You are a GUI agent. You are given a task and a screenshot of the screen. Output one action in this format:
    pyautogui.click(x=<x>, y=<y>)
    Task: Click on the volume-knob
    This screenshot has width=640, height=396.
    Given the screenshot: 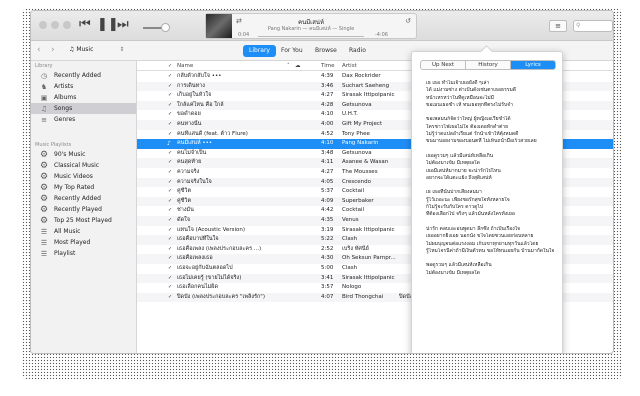 What is the action you would take?
    pyautogui.click(x=165, y=27)
    